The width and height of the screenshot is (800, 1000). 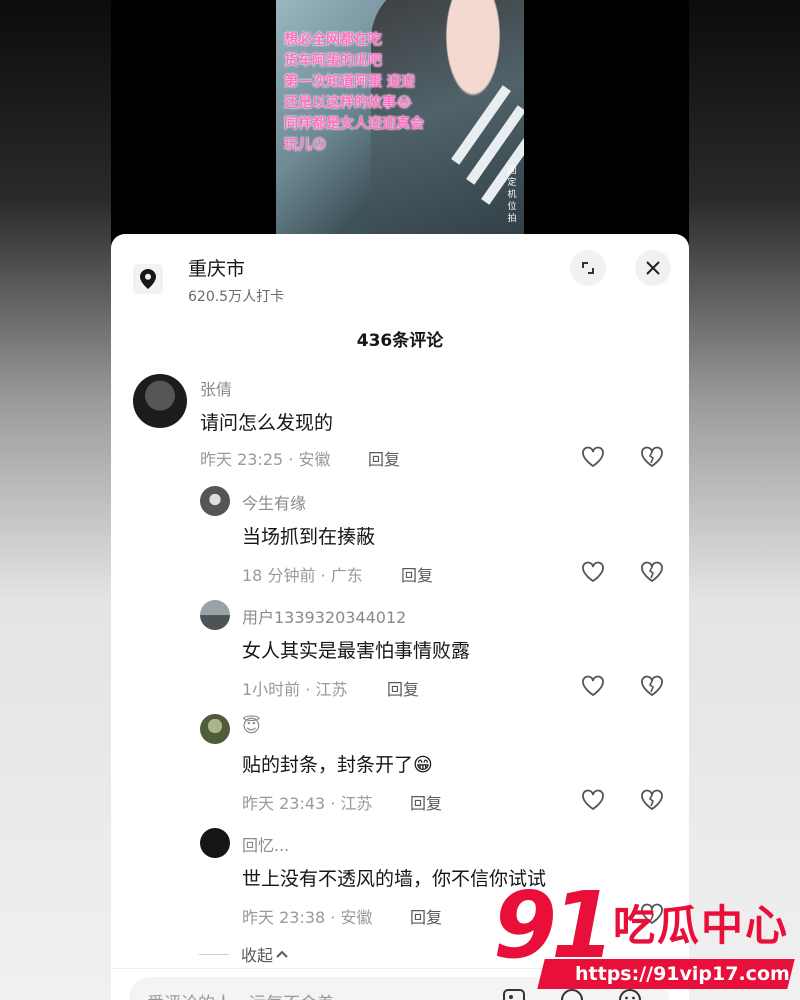 I want to click on expand-icon, so click(x=588, y=268).